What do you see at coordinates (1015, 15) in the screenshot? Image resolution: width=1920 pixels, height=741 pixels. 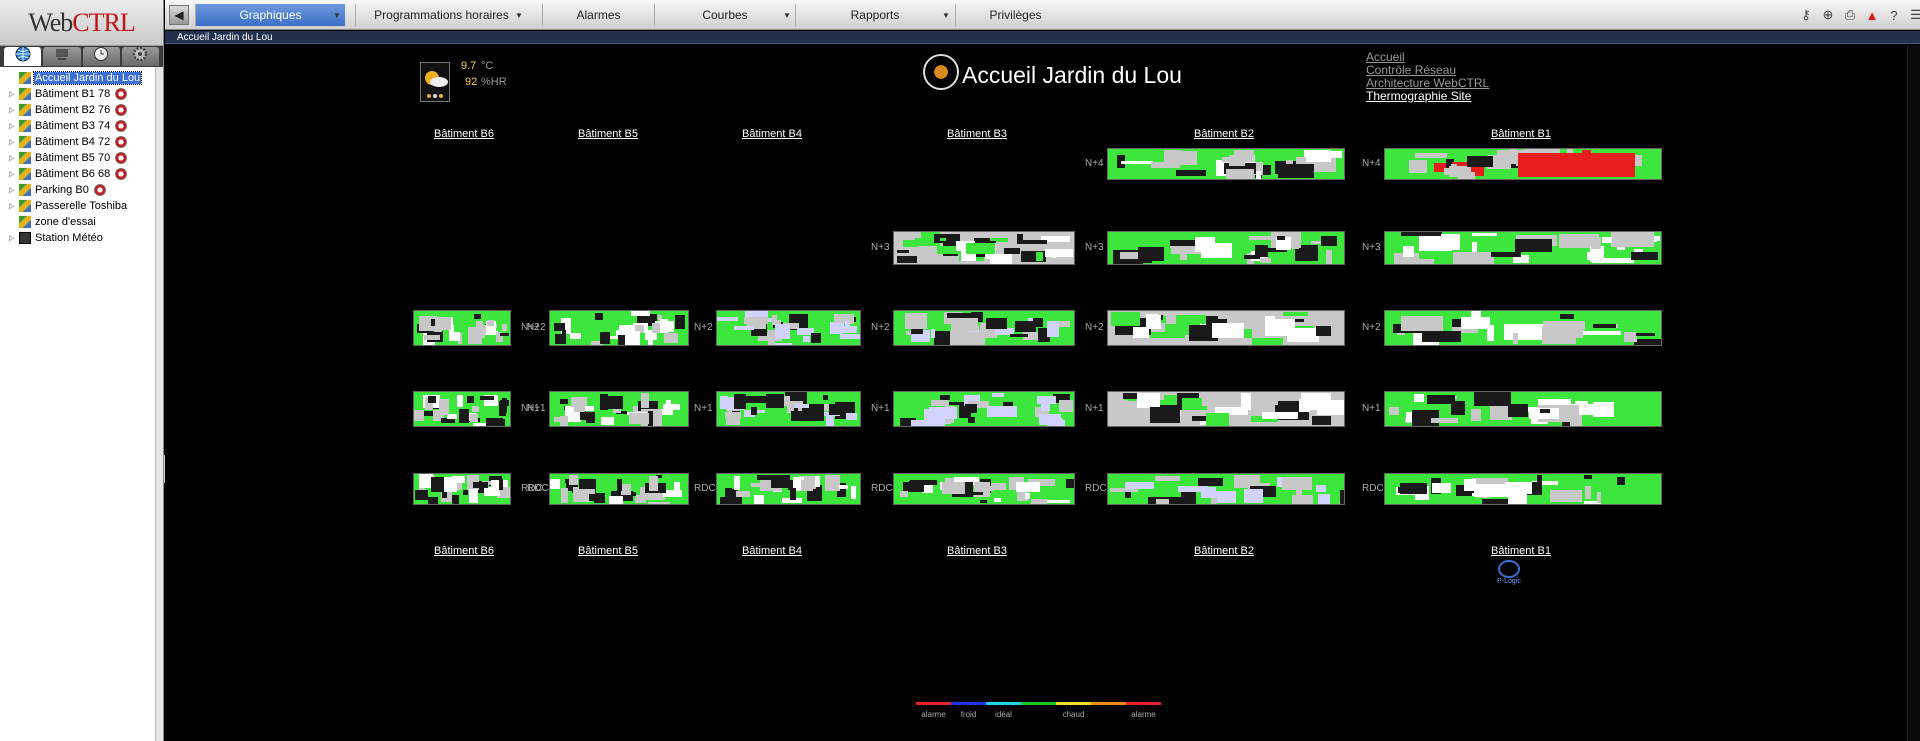 I see `menu-privil-ges: Privilèges` at bounding box center [1015, 15].